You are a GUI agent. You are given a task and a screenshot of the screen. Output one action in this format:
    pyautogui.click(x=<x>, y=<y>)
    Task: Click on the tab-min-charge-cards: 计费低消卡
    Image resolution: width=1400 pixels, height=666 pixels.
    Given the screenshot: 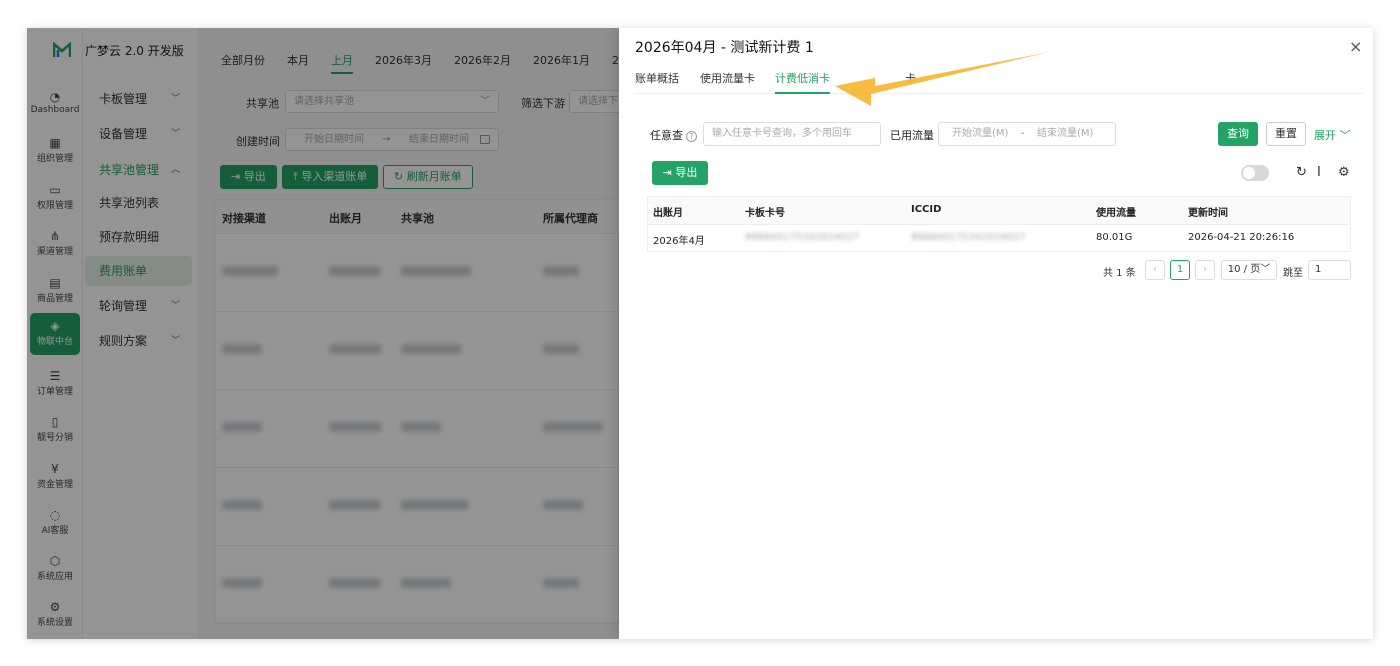 What is the action you would take?
    pyautogui.click(x=802, y=82)
    